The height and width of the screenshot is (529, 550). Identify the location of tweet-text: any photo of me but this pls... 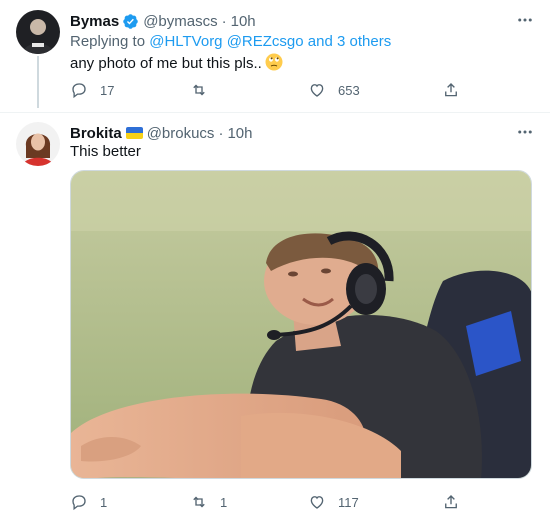
(176, 62).